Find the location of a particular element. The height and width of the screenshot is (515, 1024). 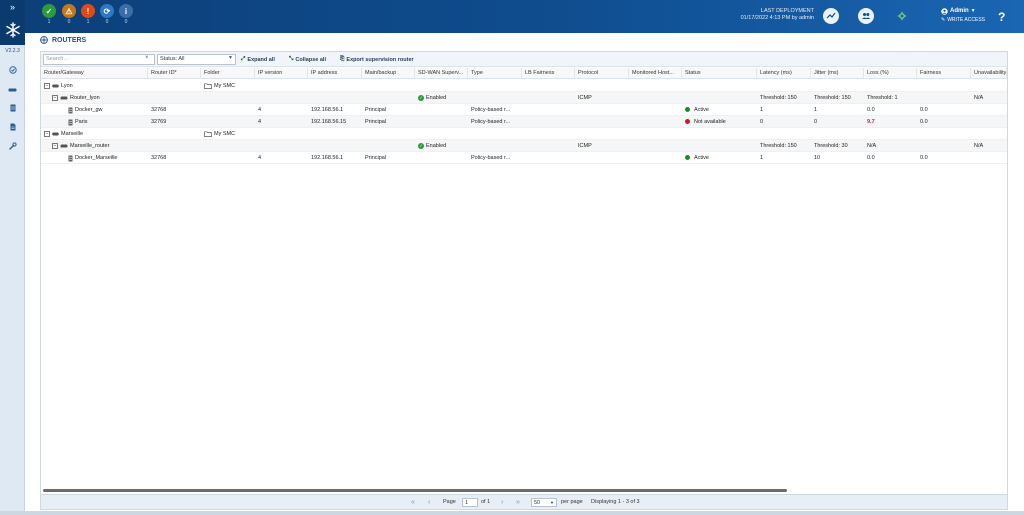

table-row: − Marseille My SMC is located at coordinates (524, 134).